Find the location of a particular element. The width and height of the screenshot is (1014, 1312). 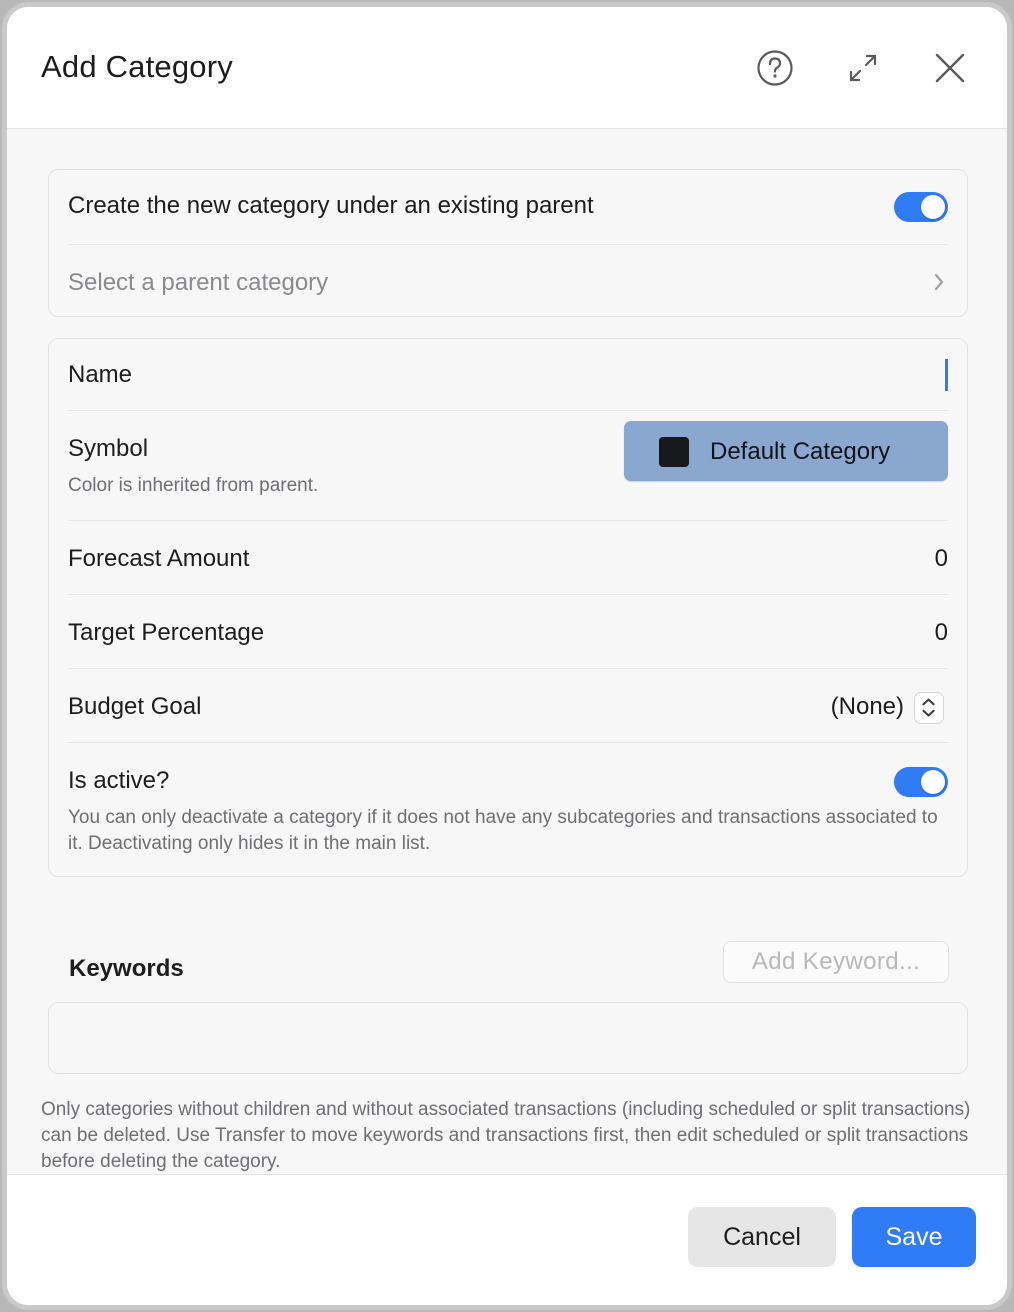

dialog-title: Add Category is located at coordinates (137, 66).